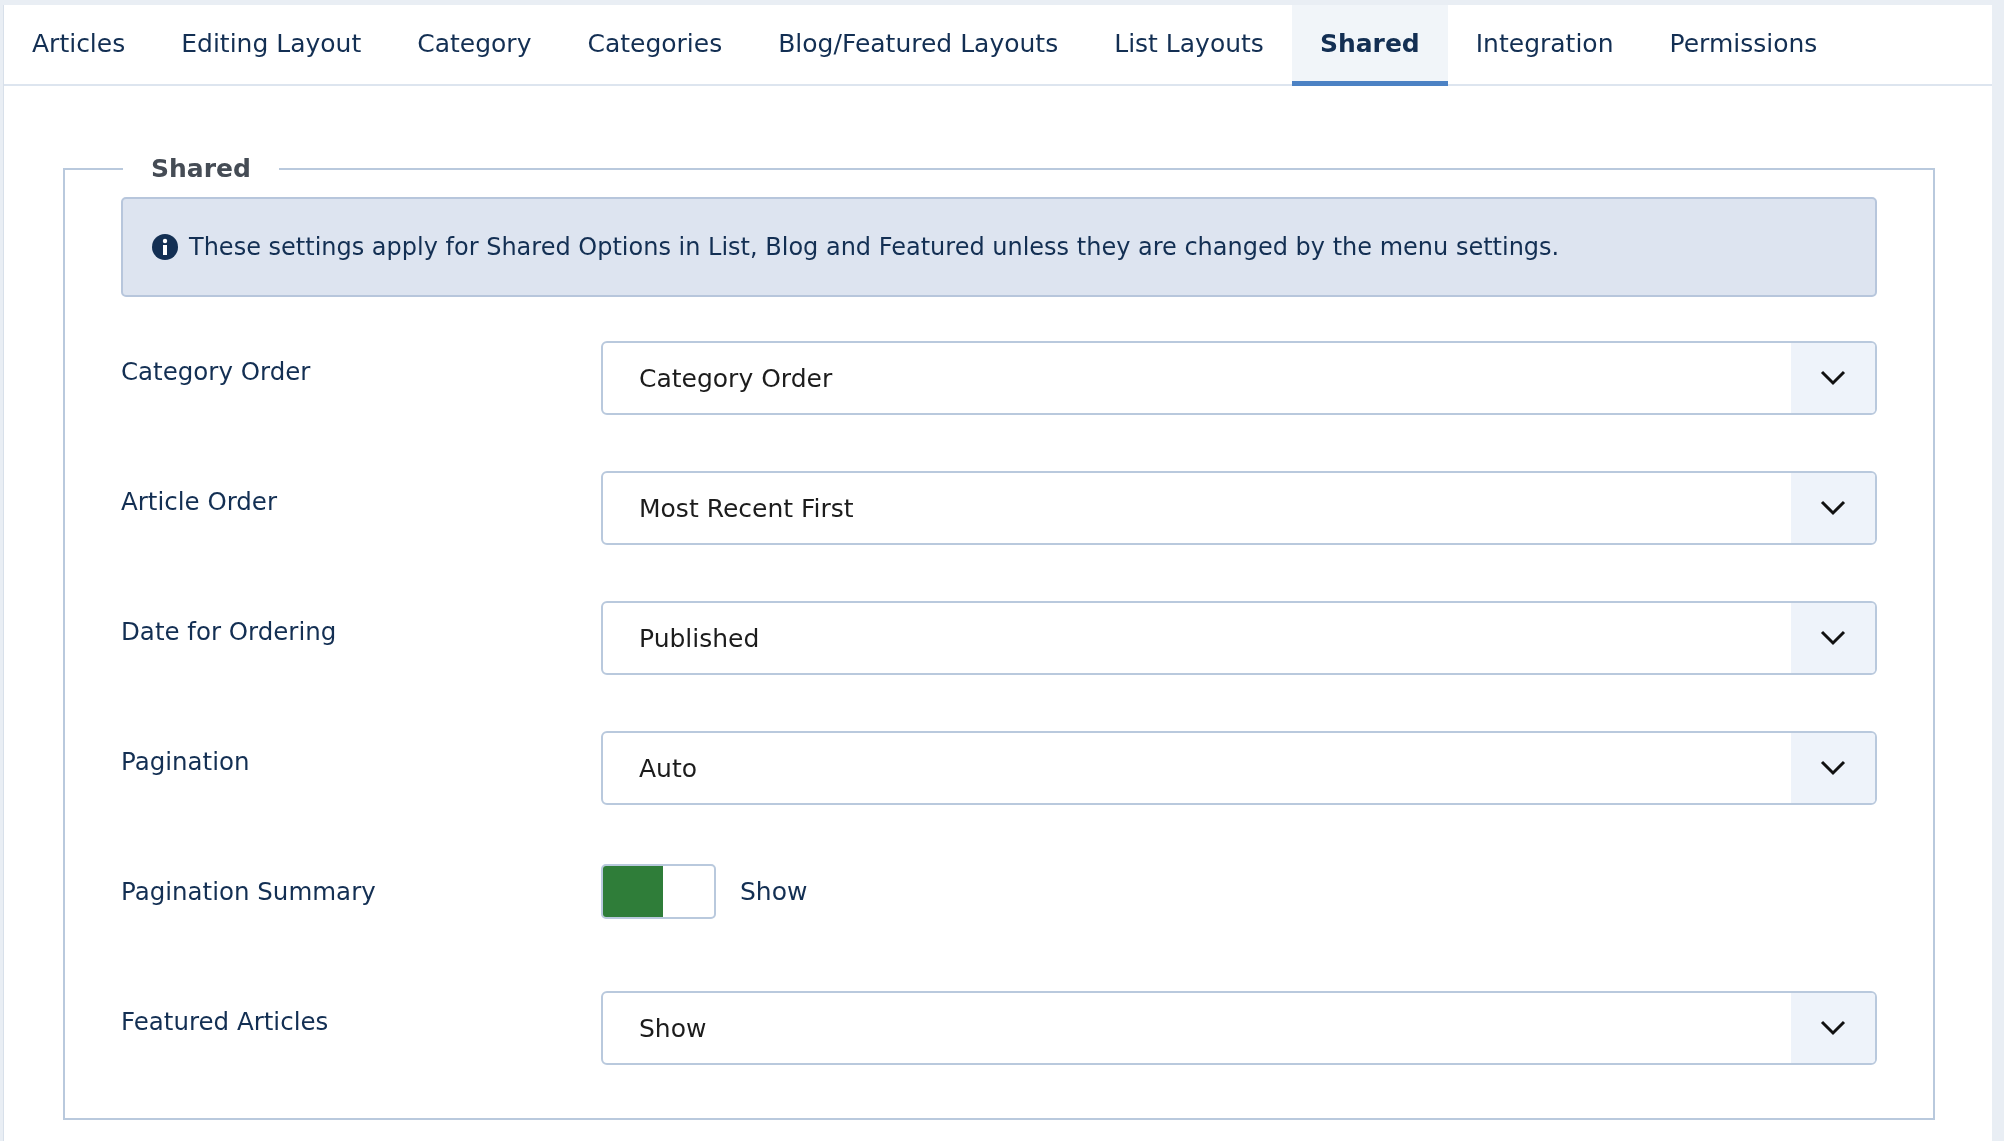  Describe the element at coordinates (199, 501) in the screenshot. I see `field-label: Article Order` at that location.